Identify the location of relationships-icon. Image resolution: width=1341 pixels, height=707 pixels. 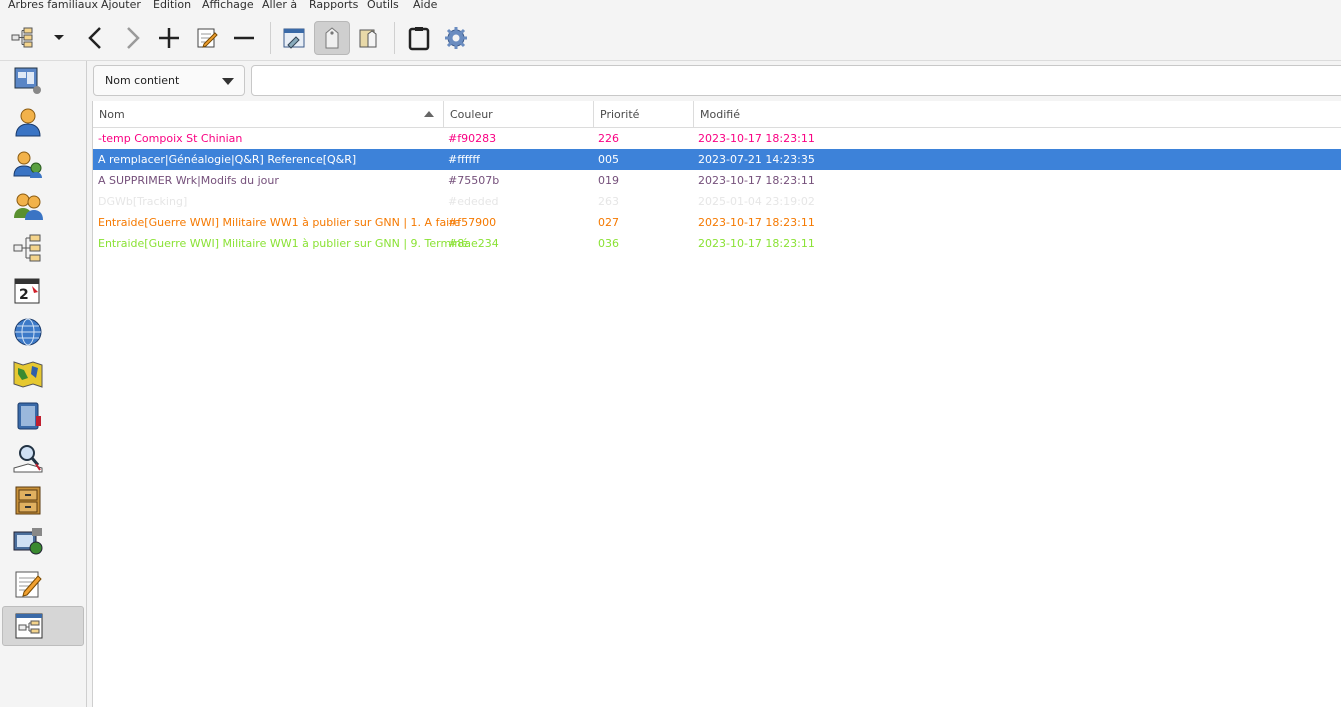
(28, 164).